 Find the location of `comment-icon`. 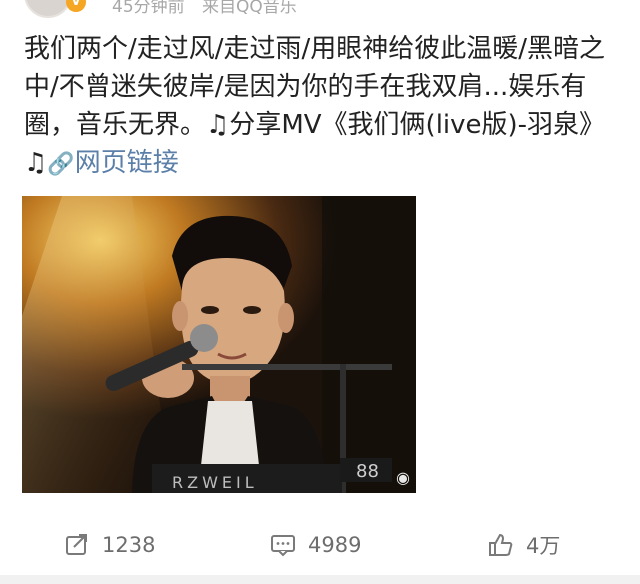

comment-icon is located at coordinates (283, 546).